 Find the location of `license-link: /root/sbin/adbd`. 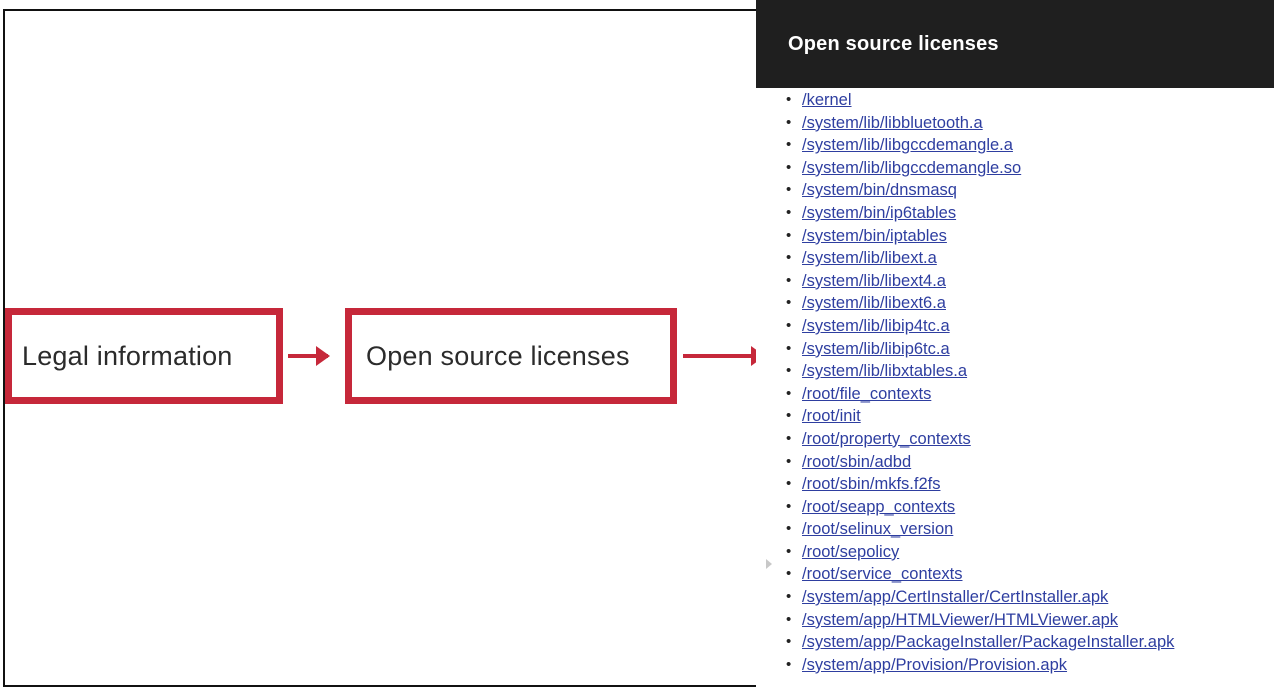

license-link: /root/sbin/adbd is located at coordinates (856, 462).